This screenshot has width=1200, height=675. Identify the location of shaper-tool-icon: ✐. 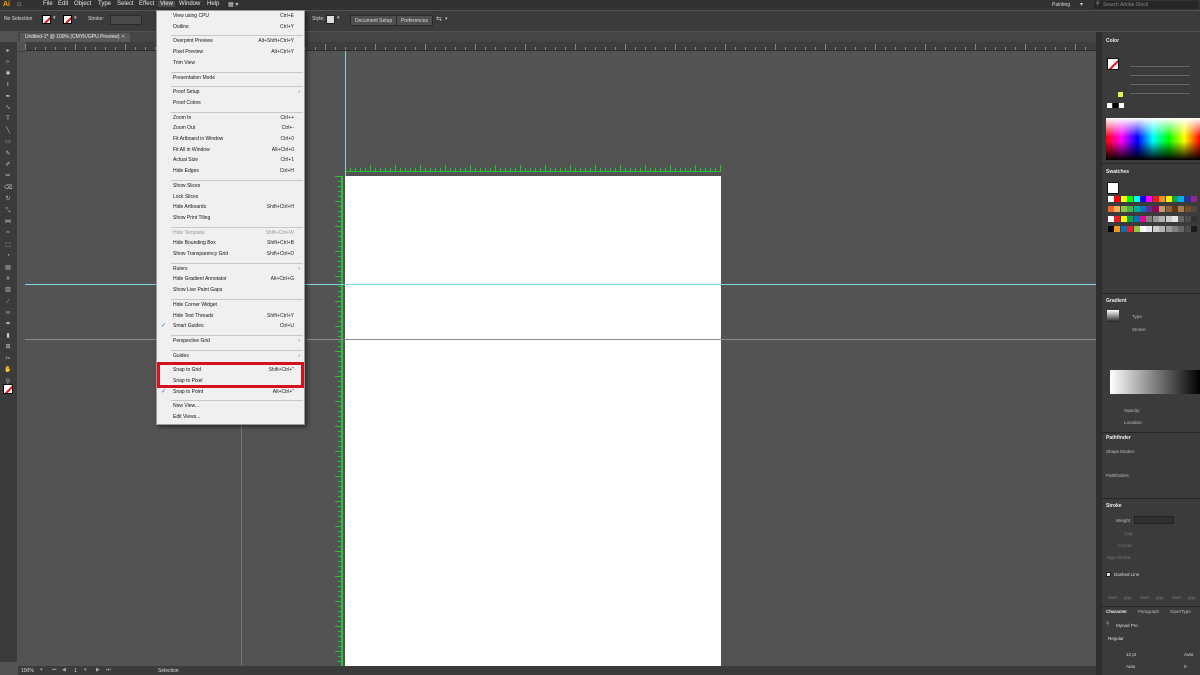
(8, 165).